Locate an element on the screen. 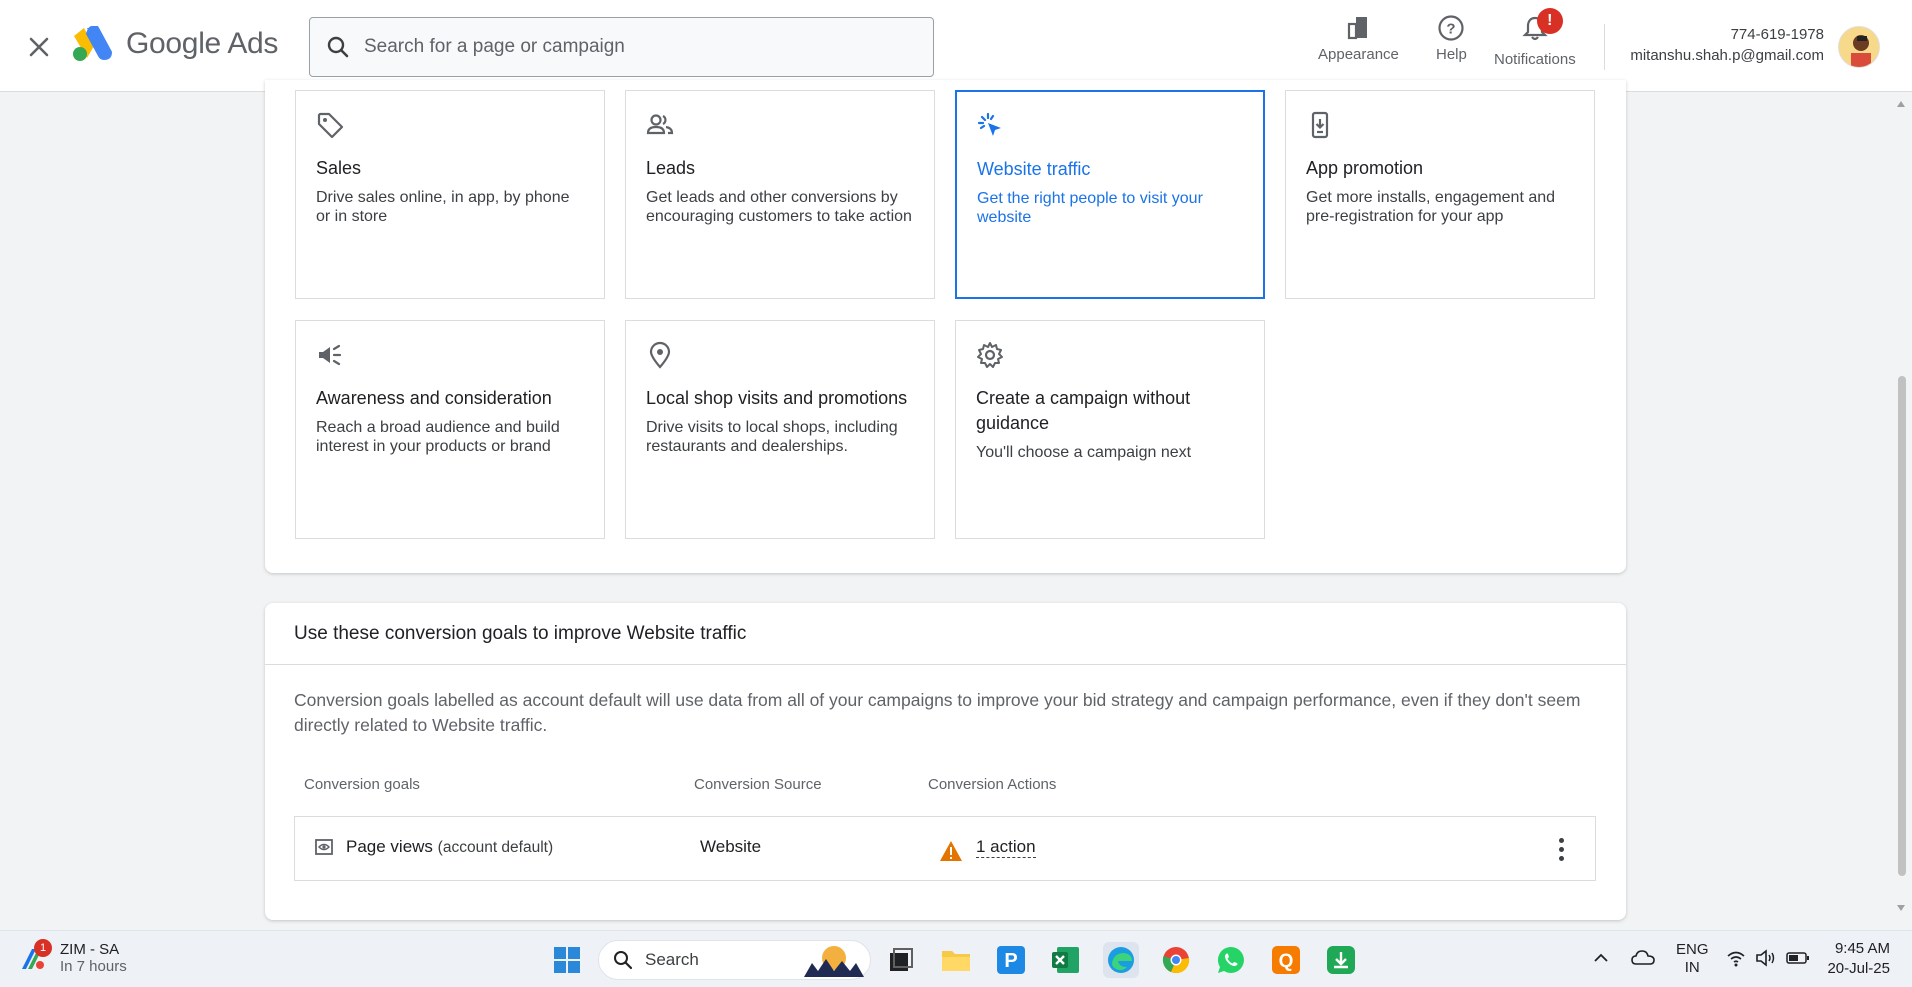 This screenshot has height=987, width=1912. account-info: 774-619-1978 mitanshu.shah.p@gmail.com is located at coordinates (1727, 45).